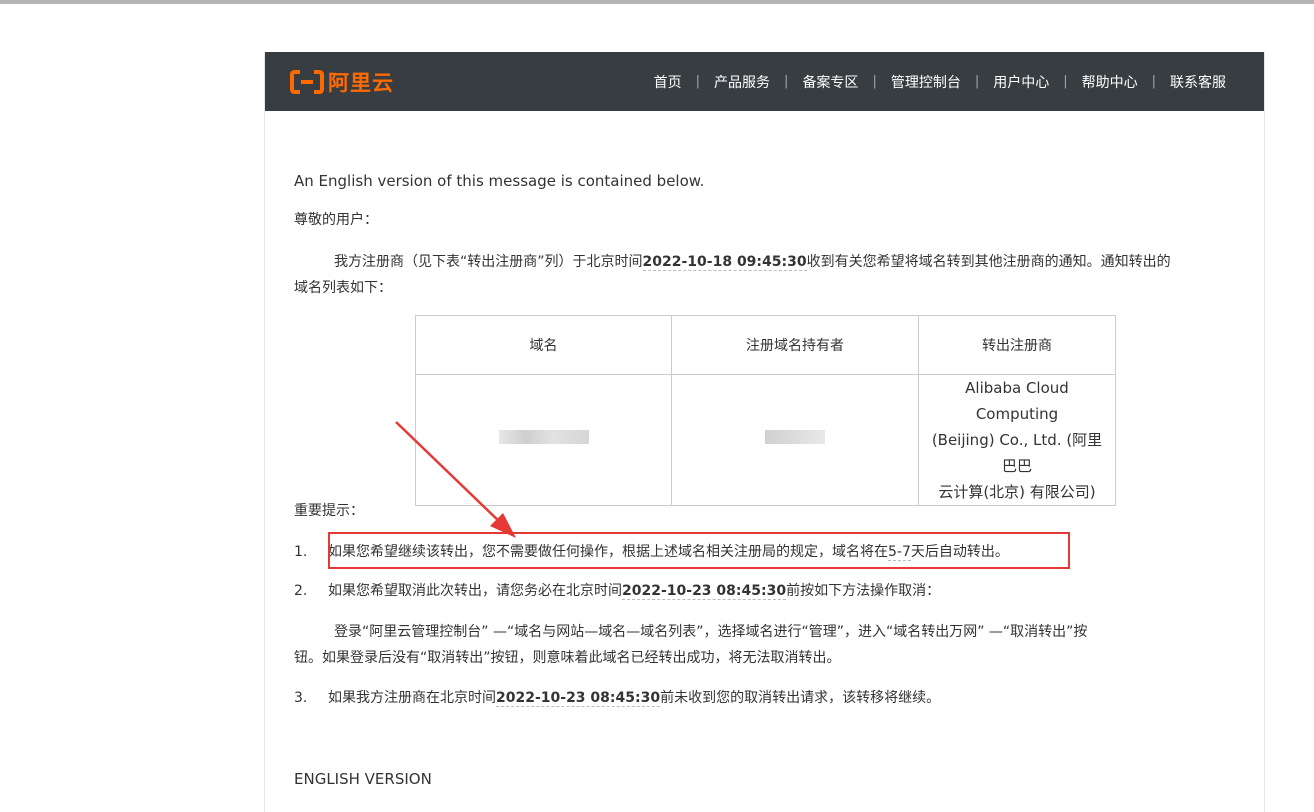  What do you see at coordinates (455, 479) in the screenshot?
I see `annotation-arrow-icon` at bounding box center [455, 479].